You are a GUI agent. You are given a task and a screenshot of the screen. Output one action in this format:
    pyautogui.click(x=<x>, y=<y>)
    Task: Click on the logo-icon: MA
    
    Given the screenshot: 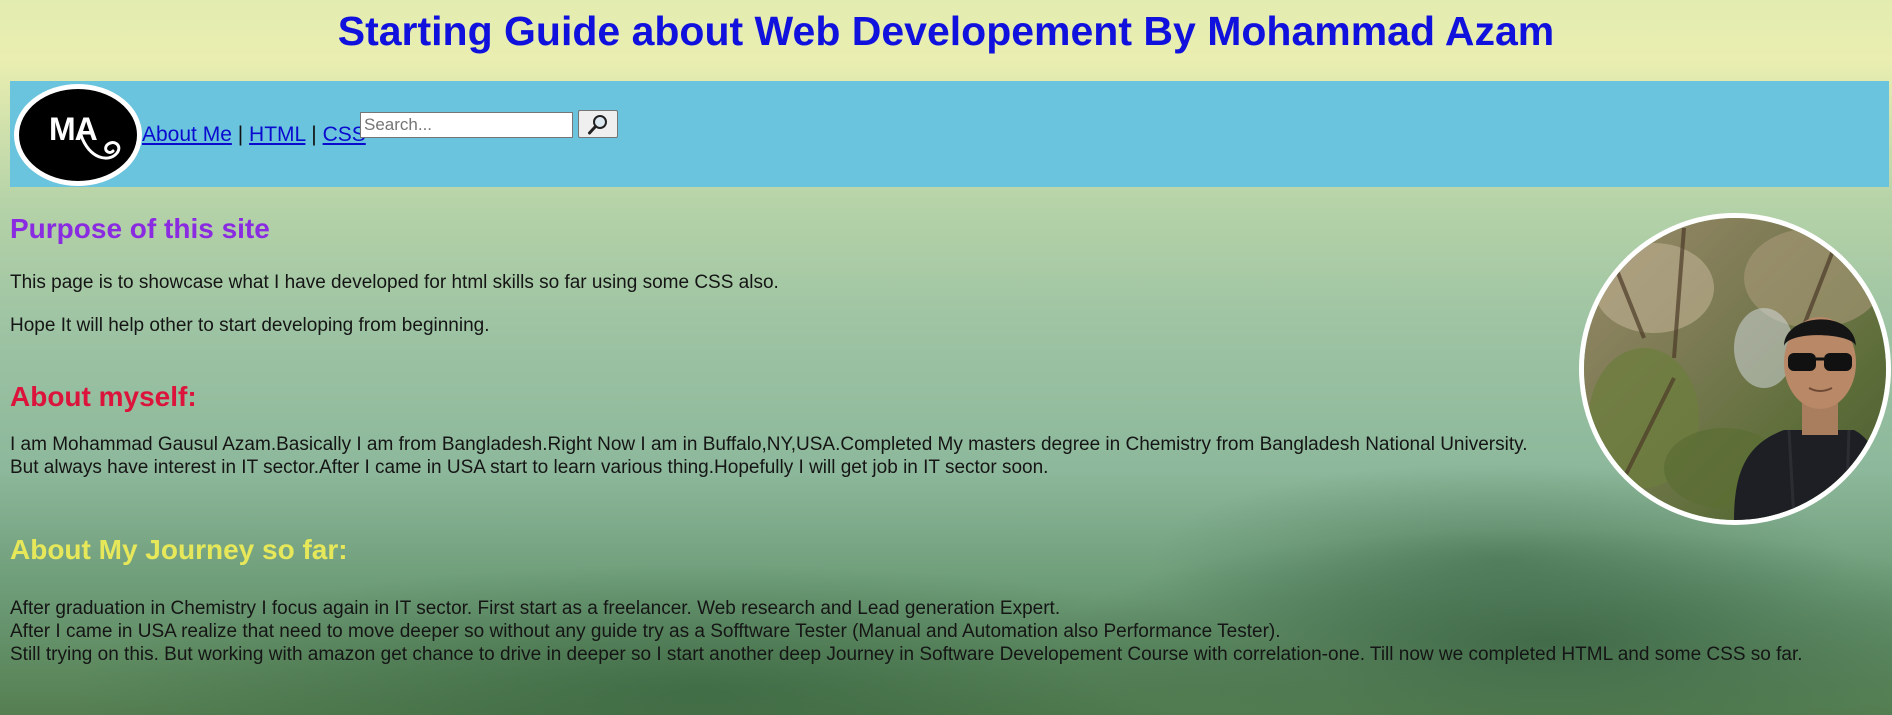 What is the action you would take?
    pyautogui.click(x=78, y=135)
    